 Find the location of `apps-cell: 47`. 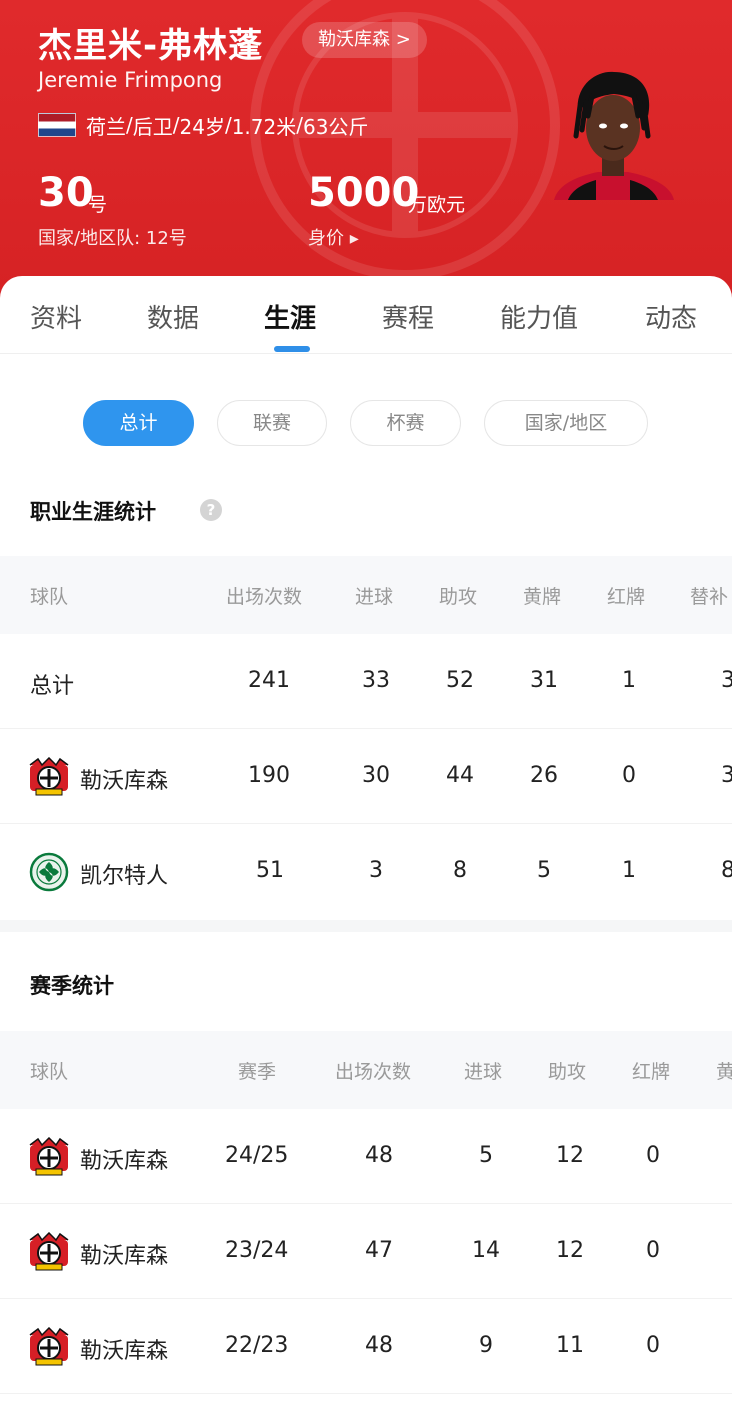

apps-cell: 47 is located at coordinates (379, 1250).